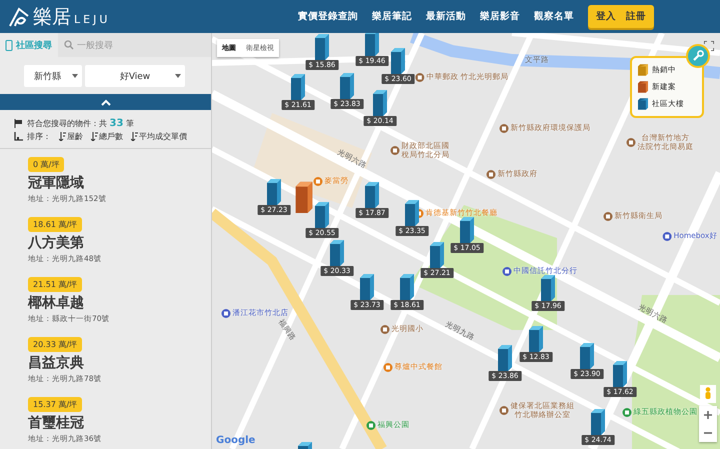 The width and height of the screenshot is (720, 449). What do you see at coordinates (39, 136) in the screenshot?
I see `sort-label: 排序：` at bounding box center [39, 136].